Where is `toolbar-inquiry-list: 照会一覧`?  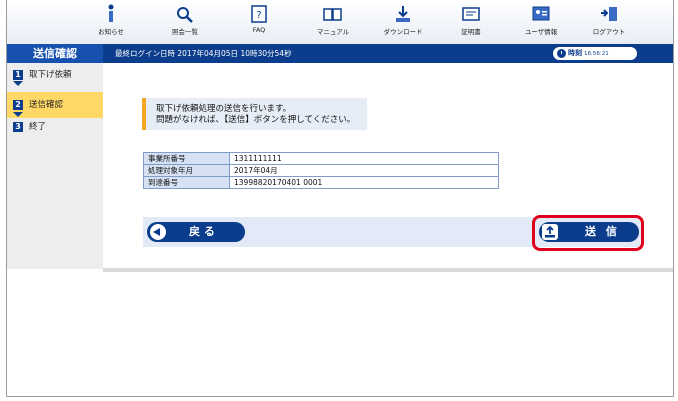 toolbar-inquiry-list: 照会一覧 is located at coordinates (185, 19).